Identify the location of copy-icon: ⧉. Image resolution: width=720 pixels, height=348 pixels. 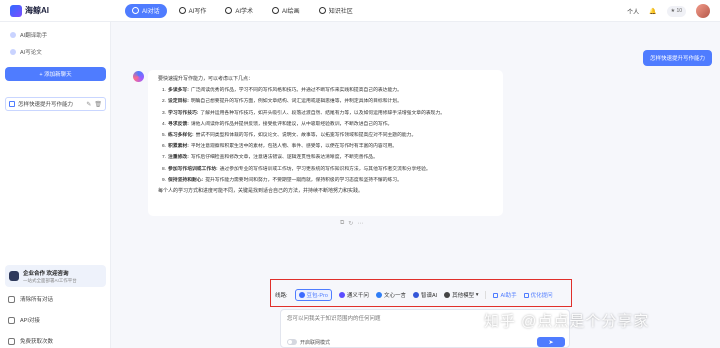
(342, 223).